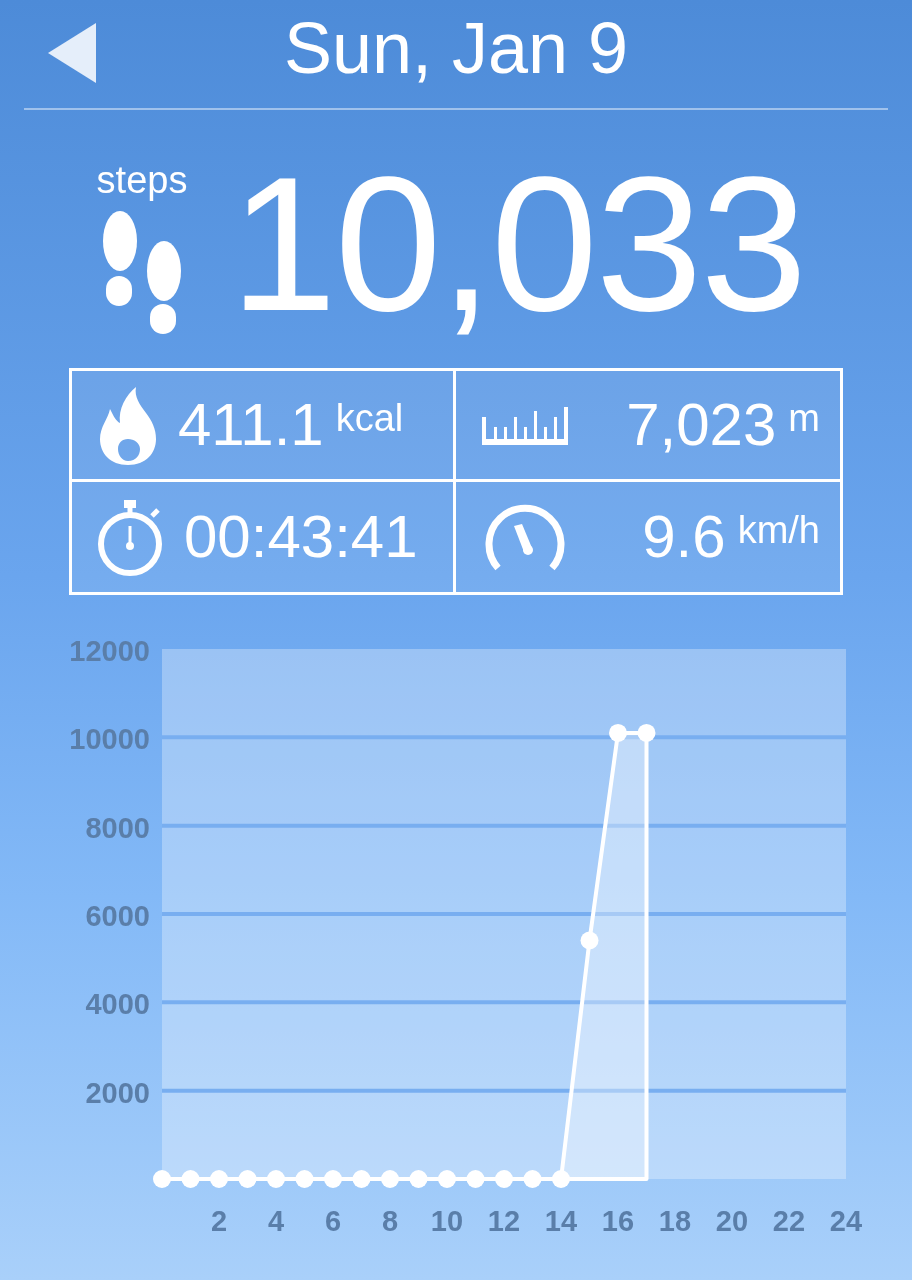 The width and height of the screenshot is (912, 1280). Describe the element at coordinates (117, 1004) in the screenshot. I see `y-tick-label: 4000` at that location.